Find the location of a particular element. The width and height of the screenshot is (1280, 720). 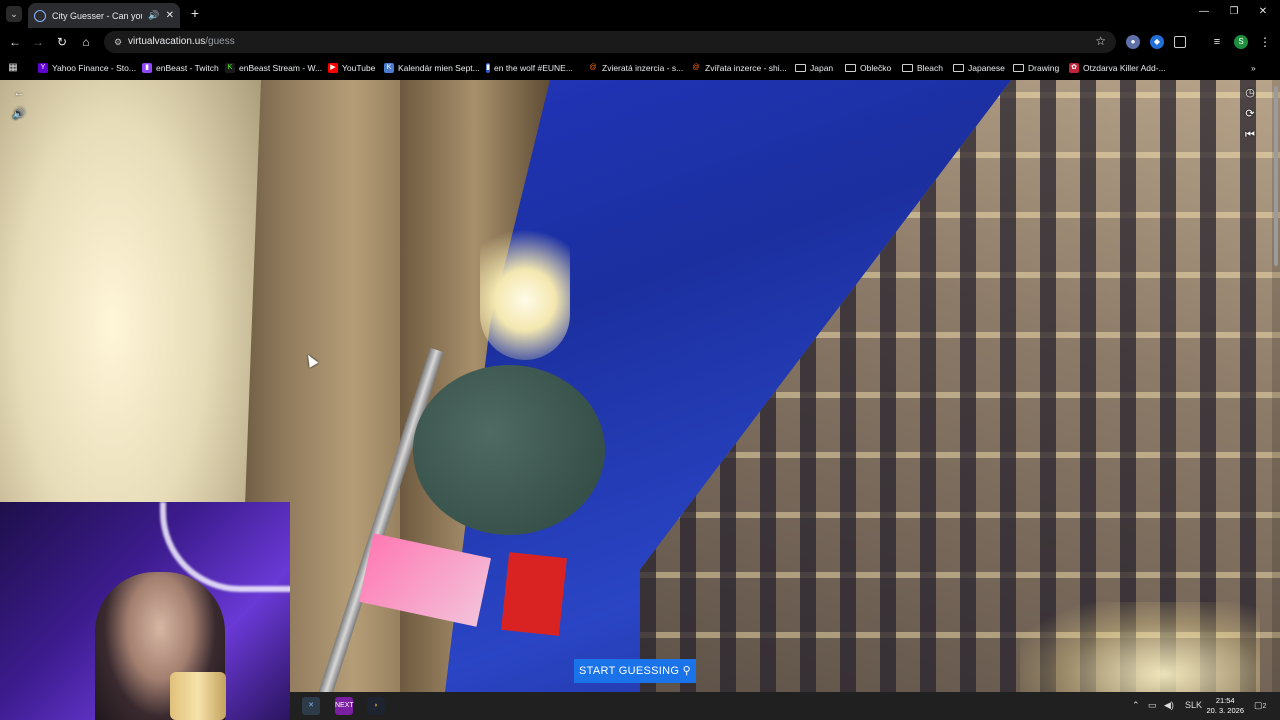

clock-time: 21:54 is located at coordinates (1225, 700).